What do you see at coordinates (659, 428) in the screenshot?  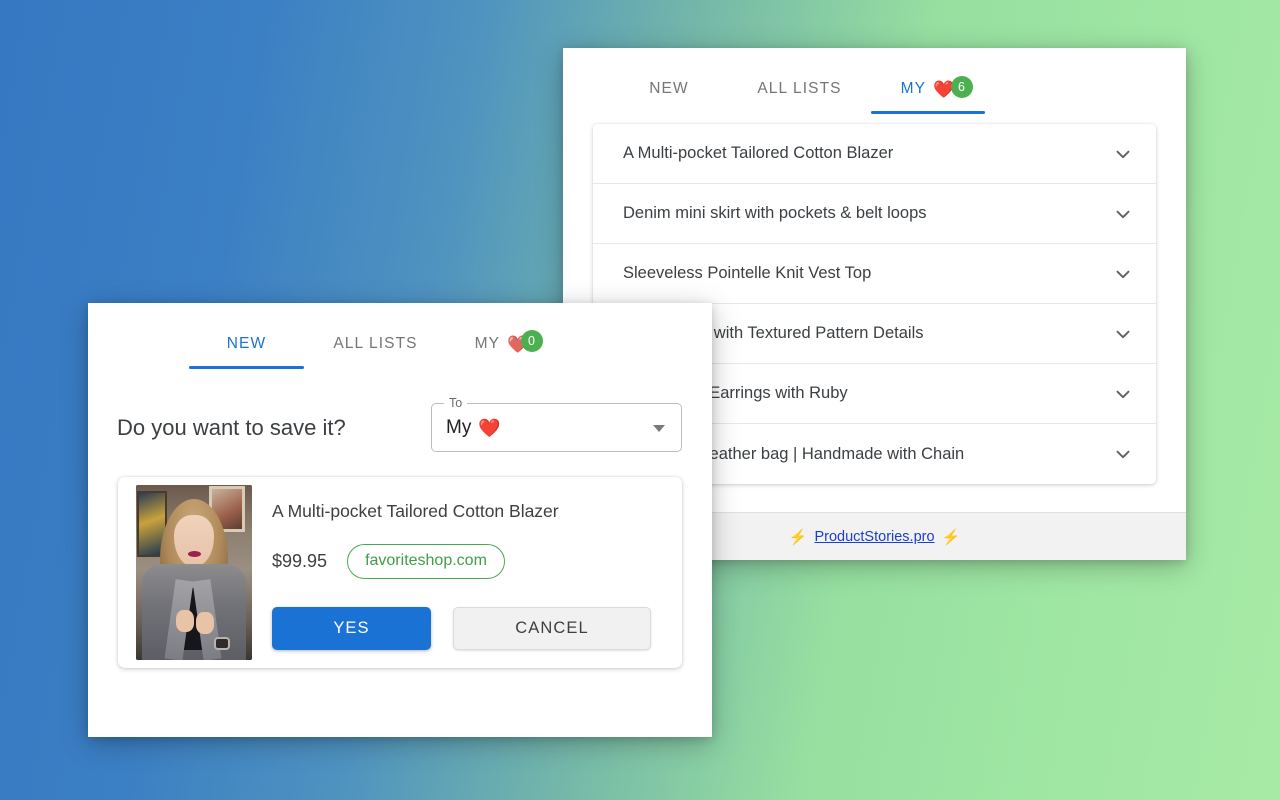 I see `caret-down-icon` at bounding box center [659, 428].